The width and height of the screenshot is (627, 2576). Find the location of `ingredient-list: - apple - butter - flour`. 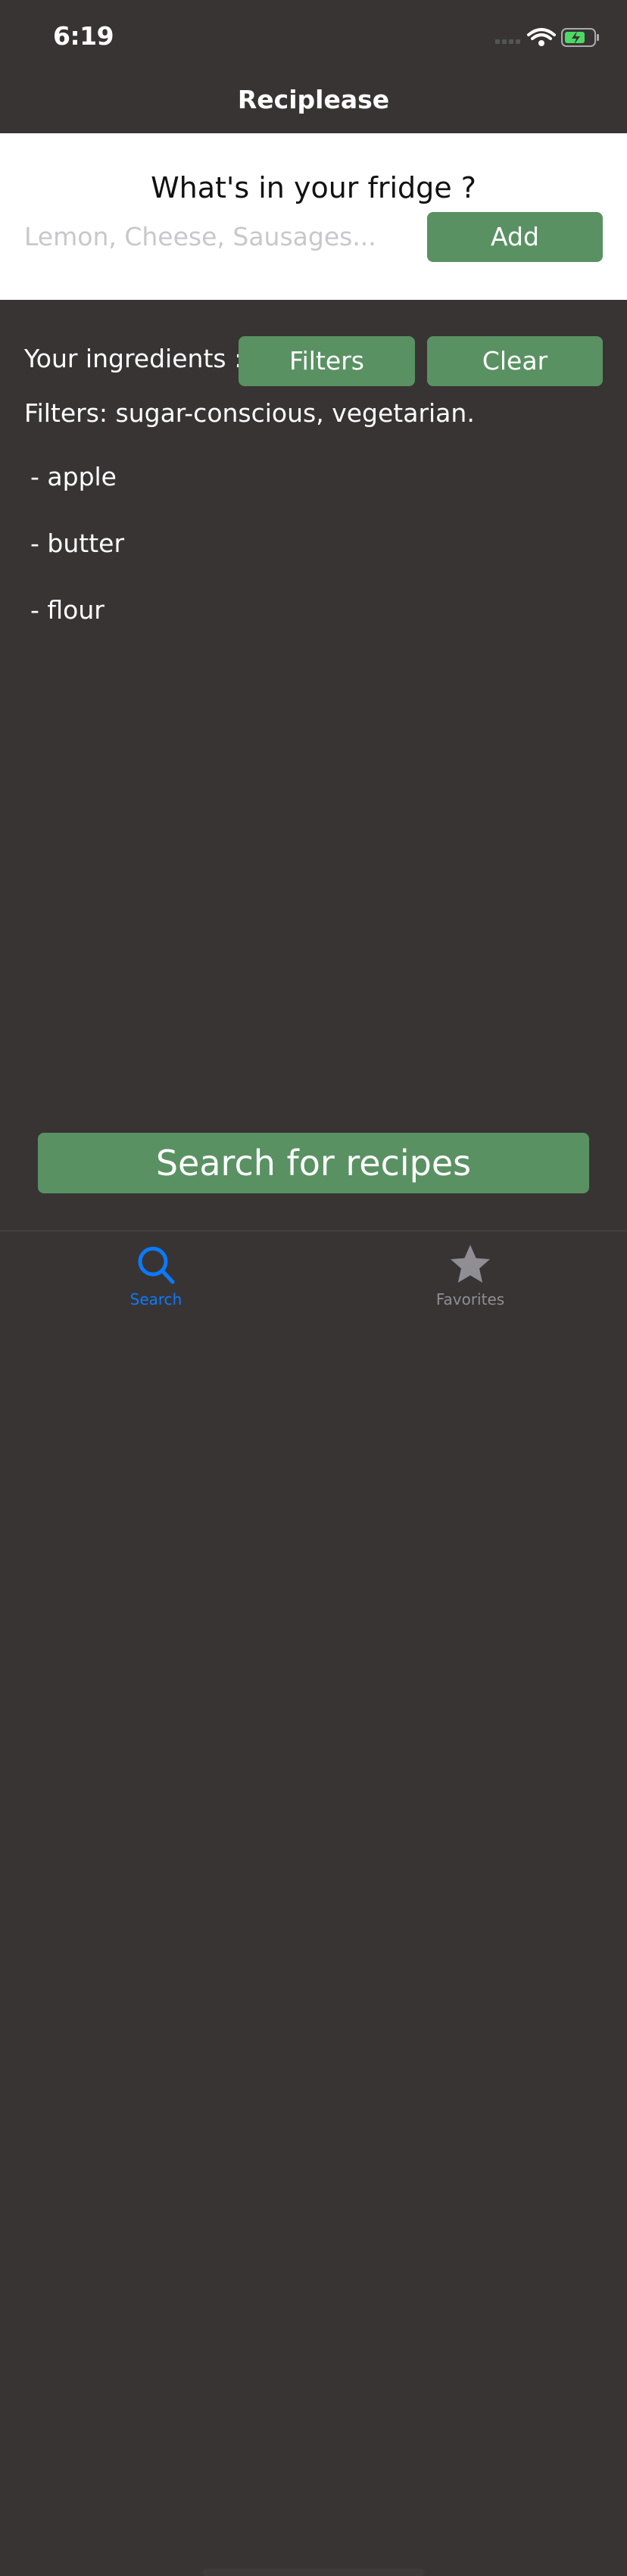

ingredient-list: - apple - butter - flour is located at coordinates (77, 560).